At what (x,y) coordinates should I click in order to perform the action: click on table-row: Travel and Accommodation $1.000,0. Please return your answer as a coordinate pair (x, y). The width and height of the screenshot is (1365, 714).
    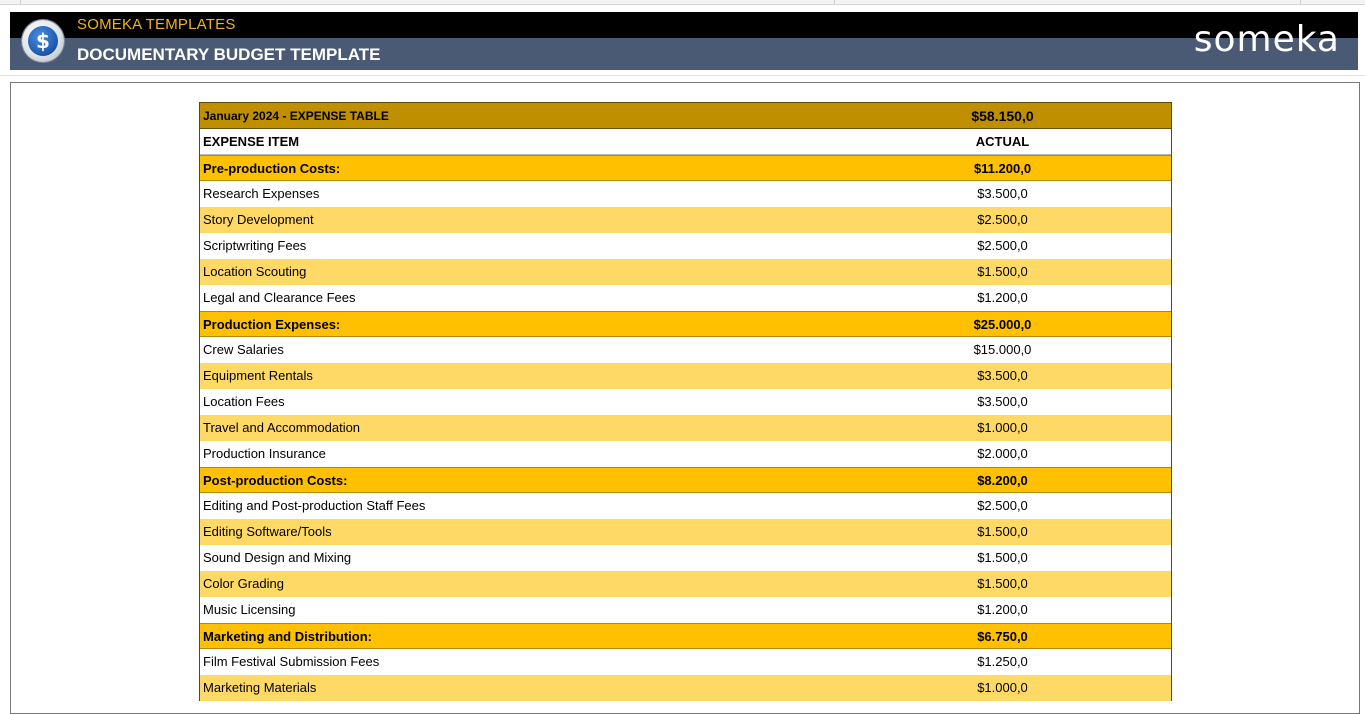
    Looking at the image, I should click on (685, 428).